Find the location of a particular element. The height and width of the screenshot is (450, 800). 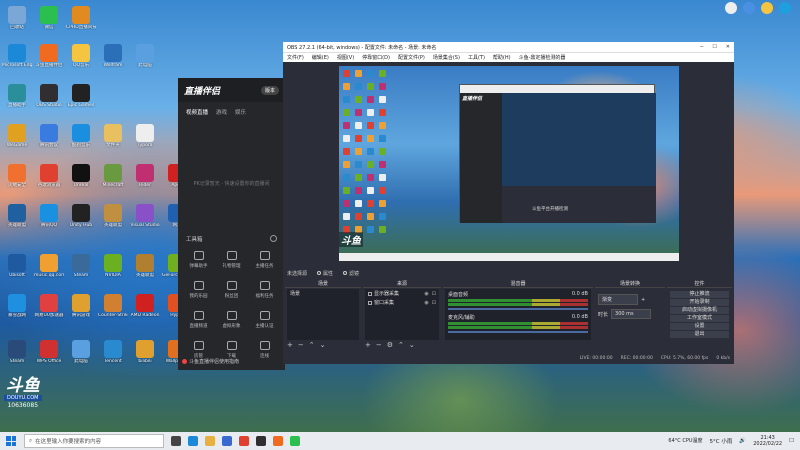

edge-icon is located at coordinates (193, 441).